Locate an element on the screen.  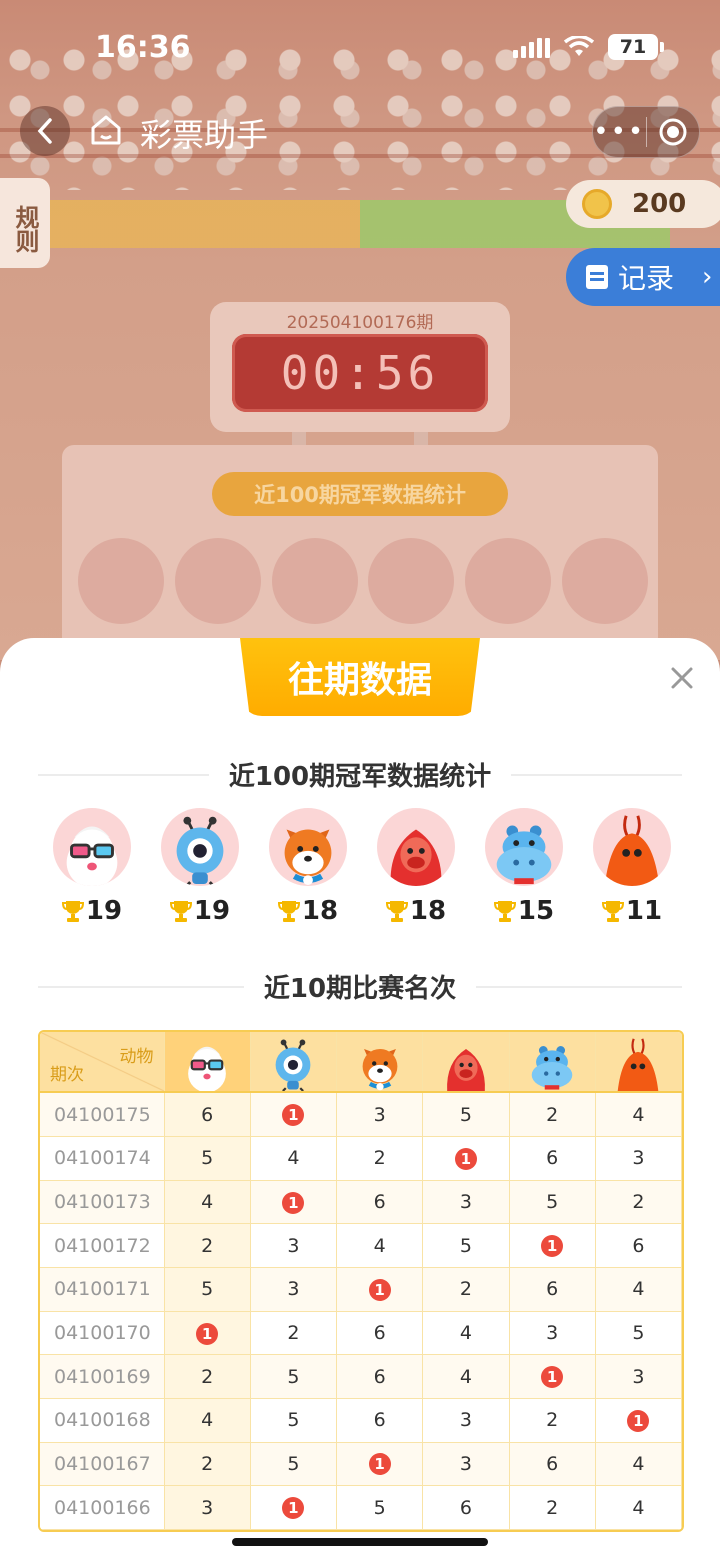
column-header-gorilla is located at coordinates (466, 1062).